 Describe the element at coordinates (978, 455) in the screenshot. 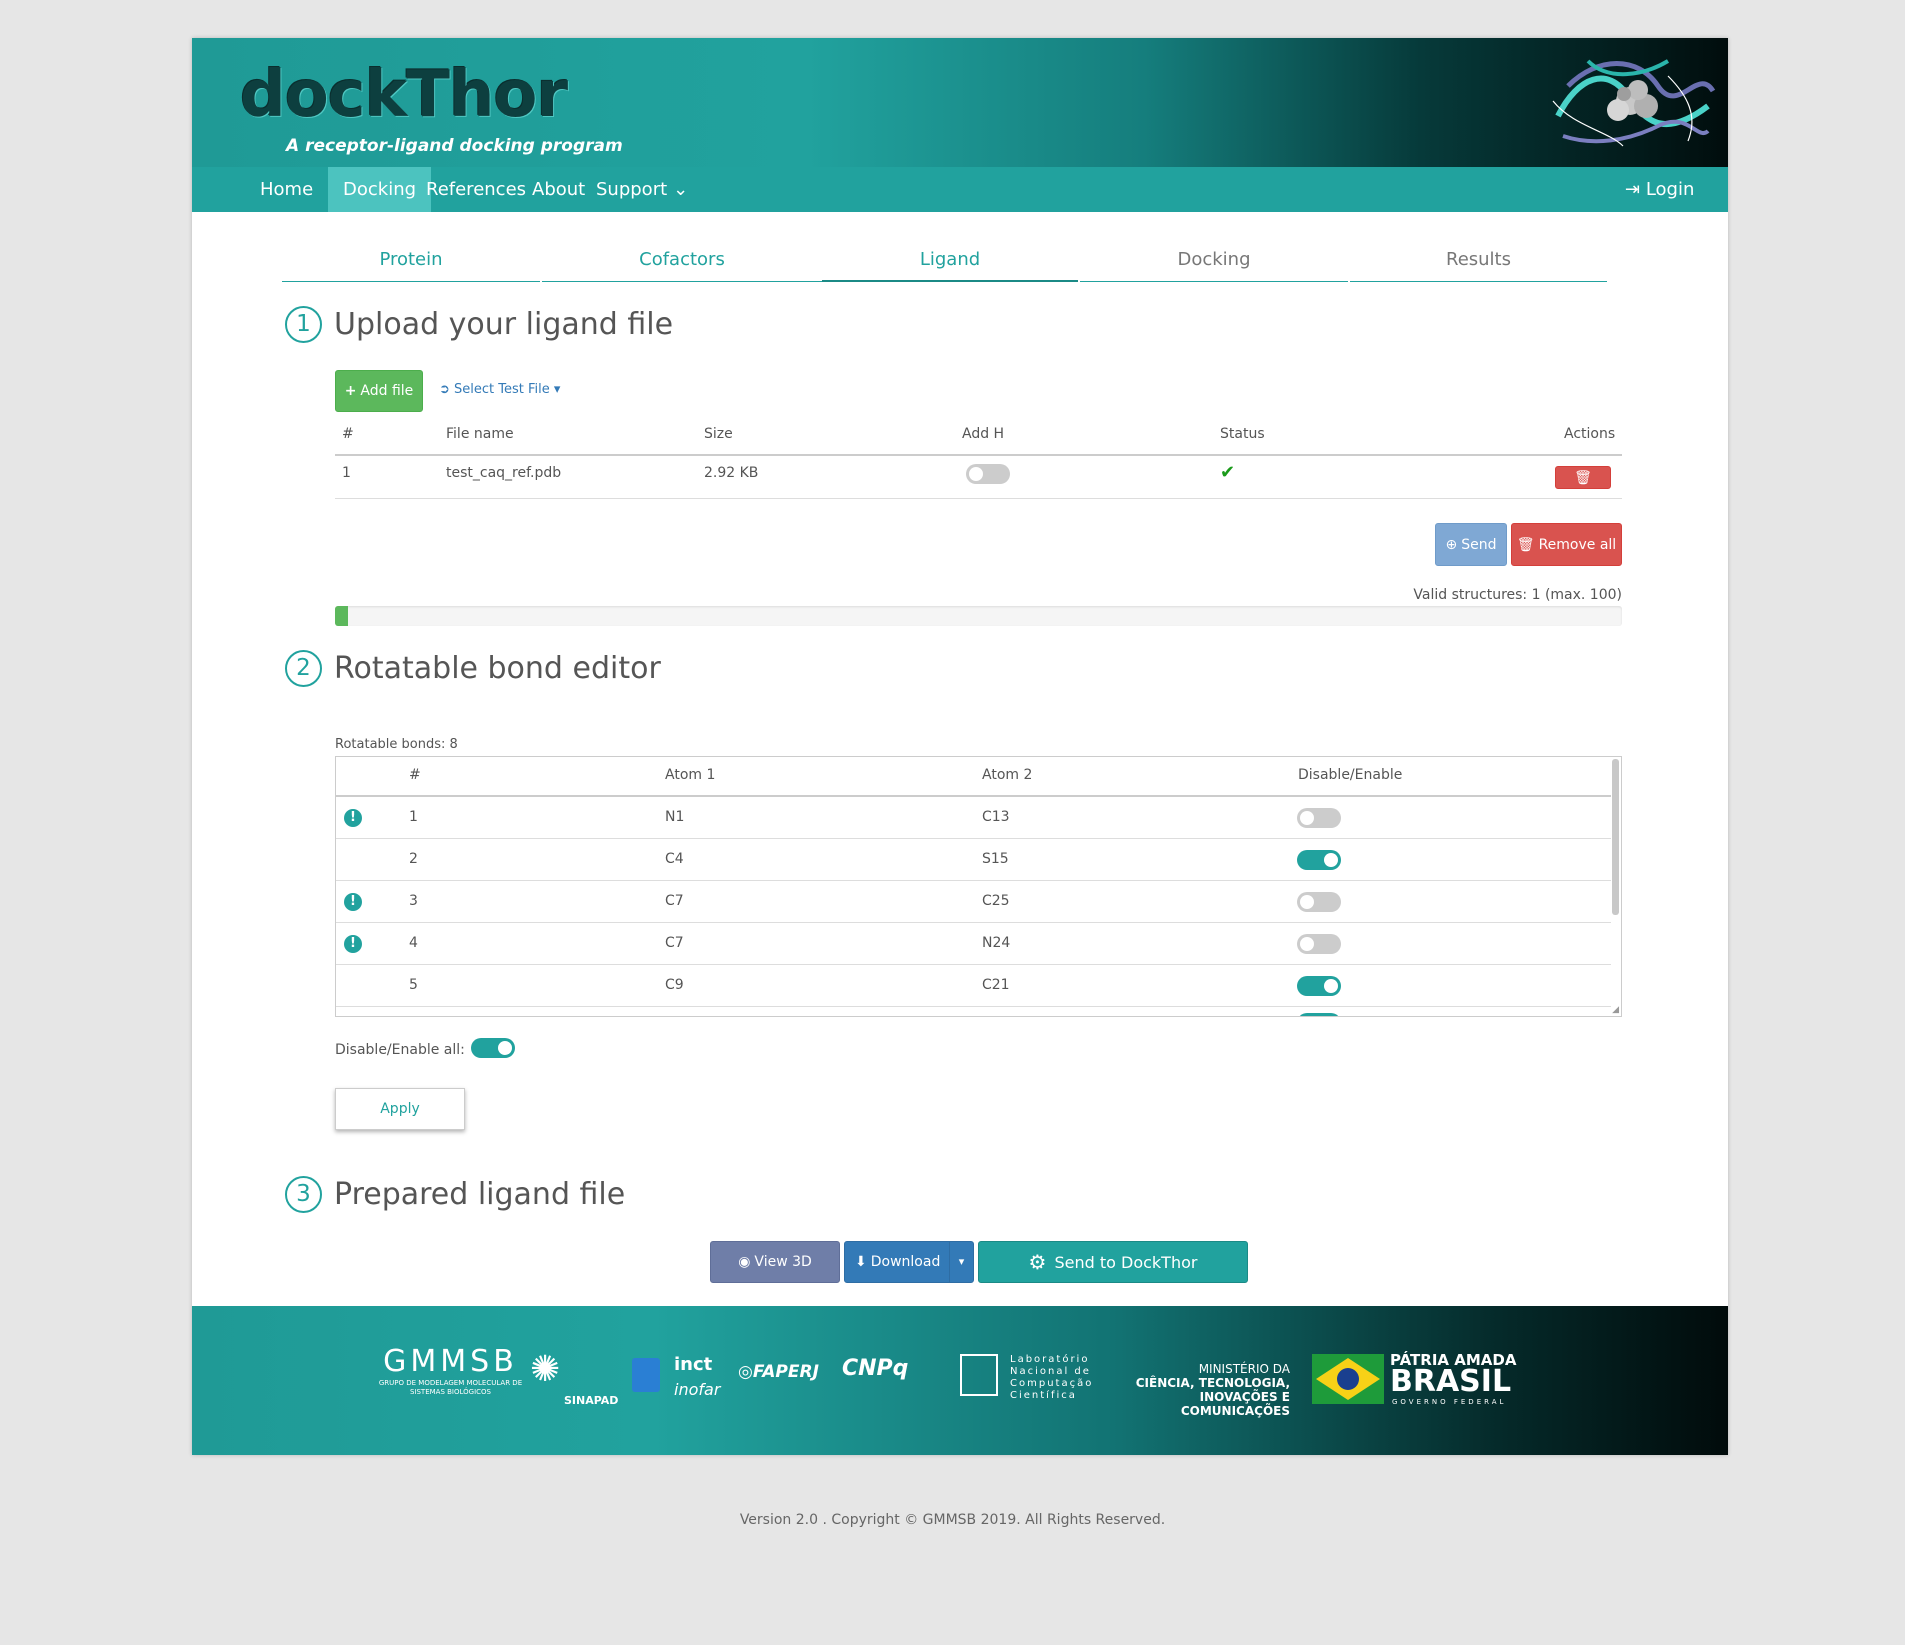

I see `table-divider` at that location.